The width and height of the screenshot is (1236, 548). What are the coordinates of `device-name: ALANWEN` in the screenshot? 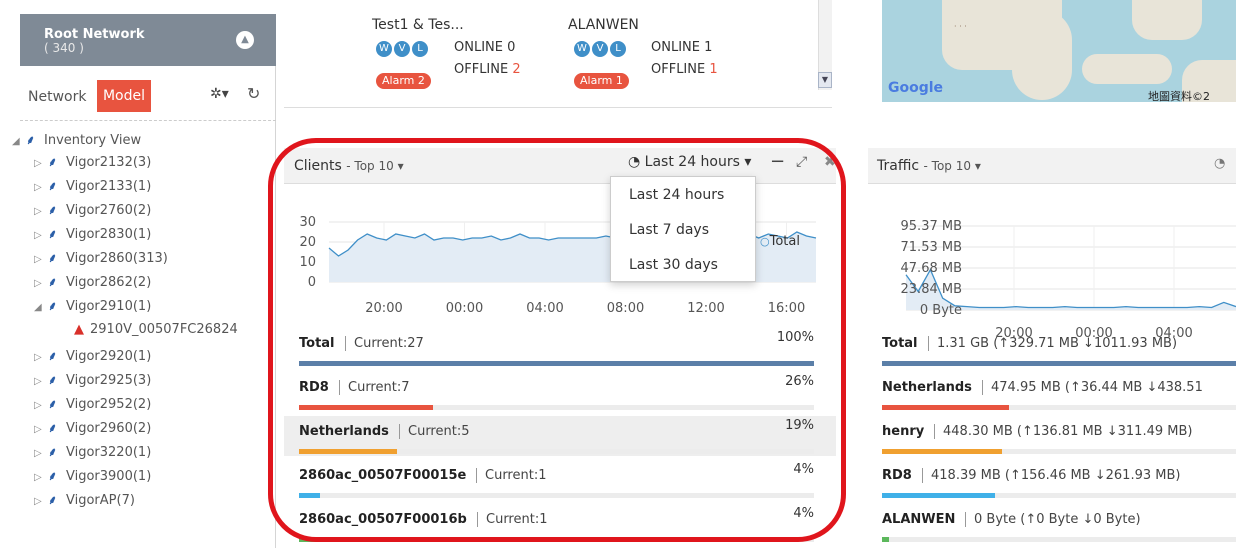 It's located at (603, 25).